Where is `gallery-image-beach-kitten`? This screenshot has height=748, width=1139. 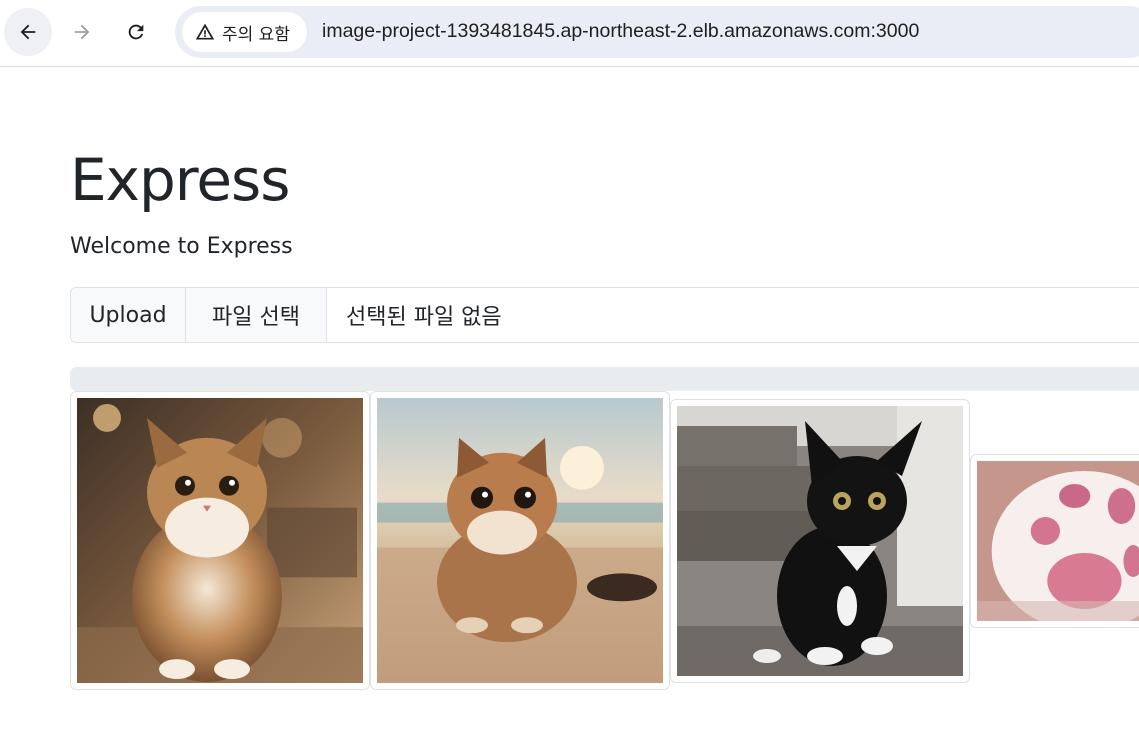
gallery-image-beach-kitten is located at coordinates (520, 540).